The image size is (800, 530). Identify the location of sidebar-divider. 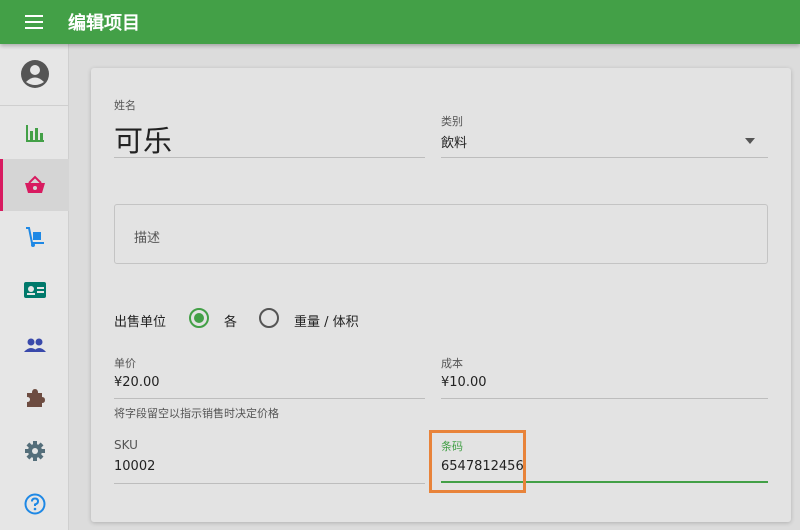
(34, 105).